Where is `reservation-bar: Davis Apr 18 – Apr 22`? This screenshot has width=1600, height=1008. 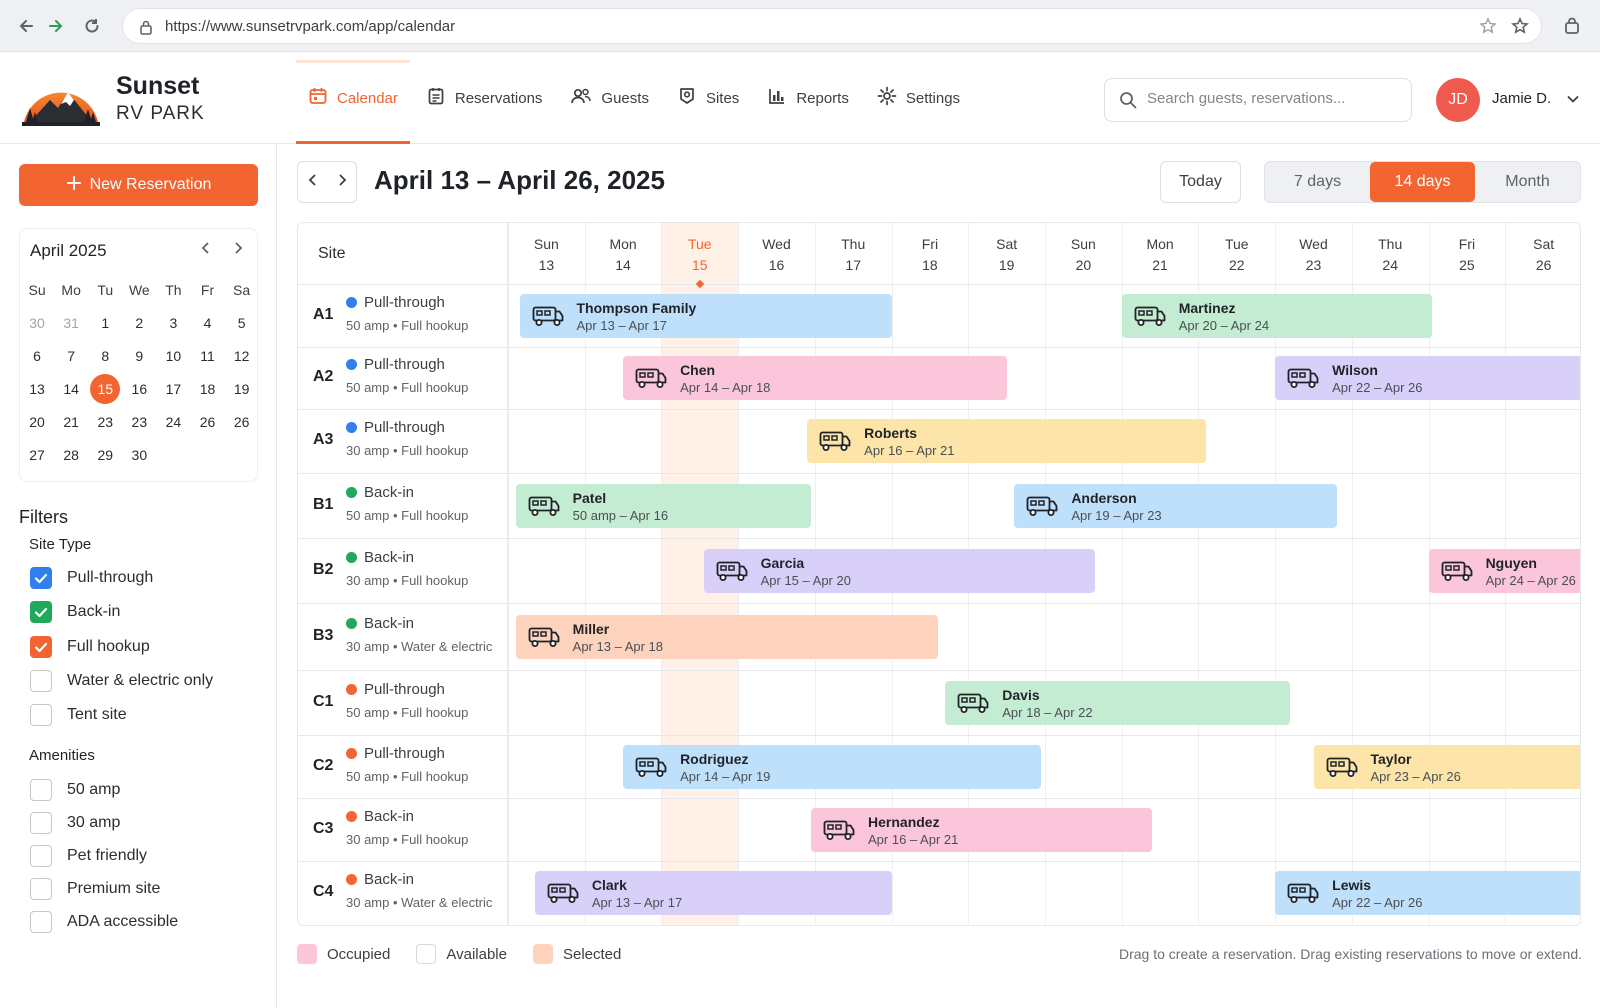
reservation-bar: Davis Apr 18 – Apr 22 is located at coordinates (1118, 702).